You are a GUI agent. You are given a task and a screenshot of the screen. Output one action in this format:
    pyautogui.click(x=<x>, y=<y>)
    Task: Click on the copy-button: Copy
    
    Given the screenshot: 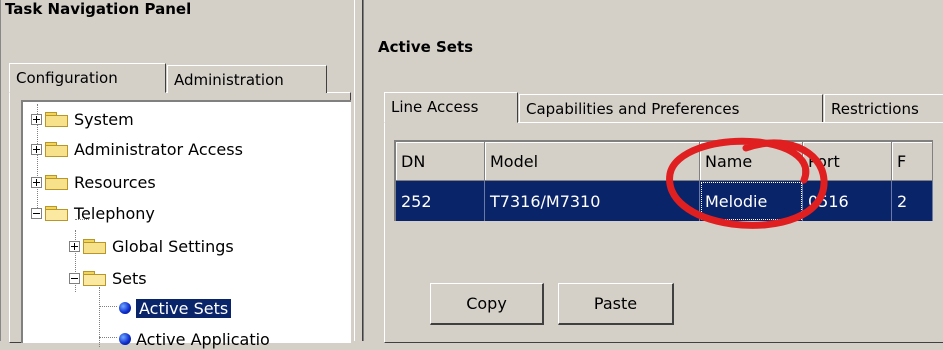 What is the action you would take?
    pyautogui.click(x=487, y=304)
    